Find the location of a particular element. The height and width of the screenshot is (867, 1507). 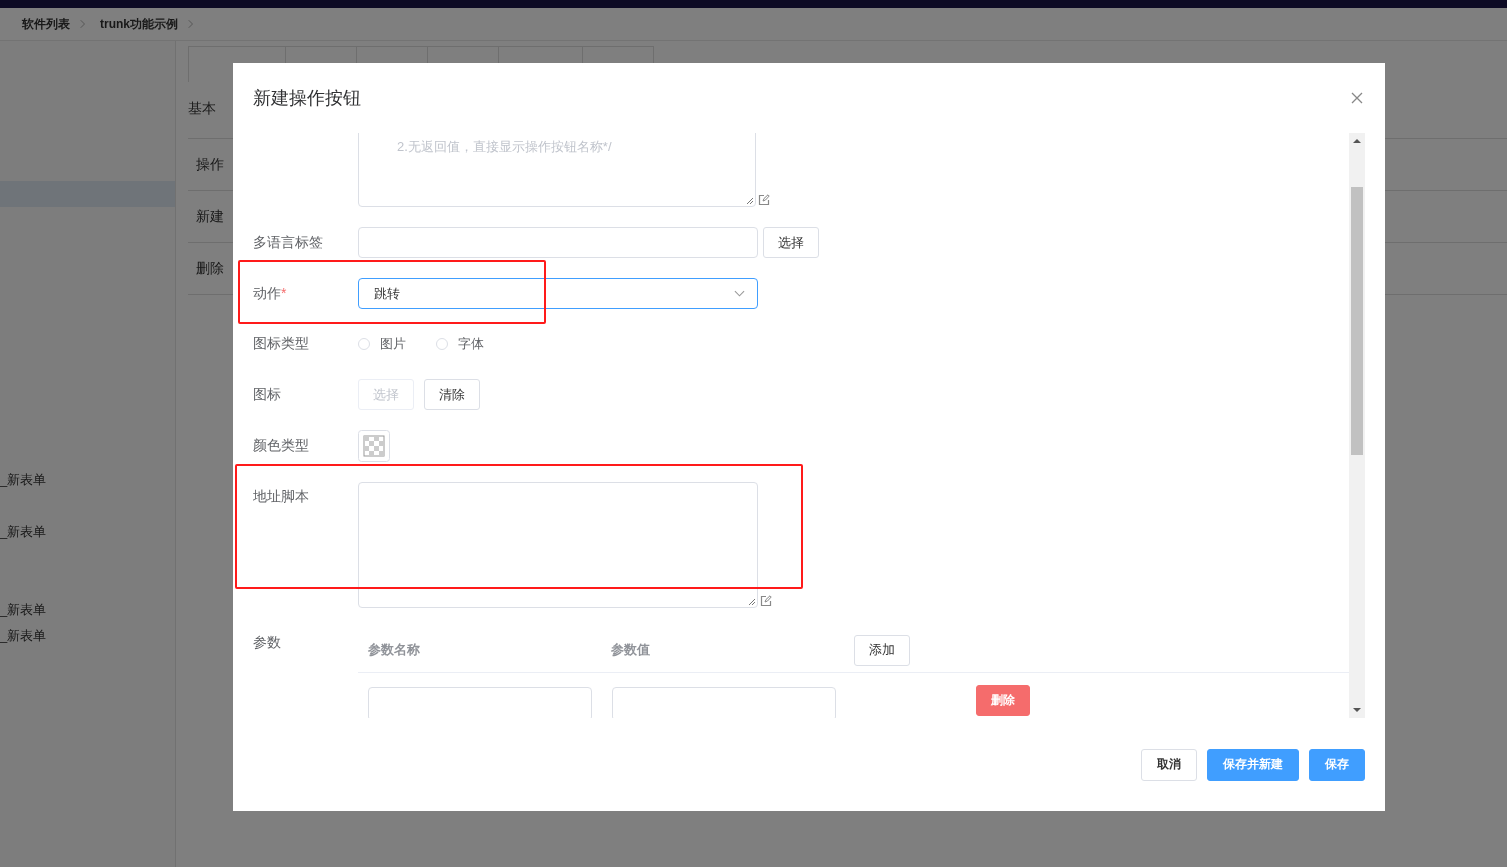

breadcrumb-link: trunk功能示例 is located at coordinates (139, 24).